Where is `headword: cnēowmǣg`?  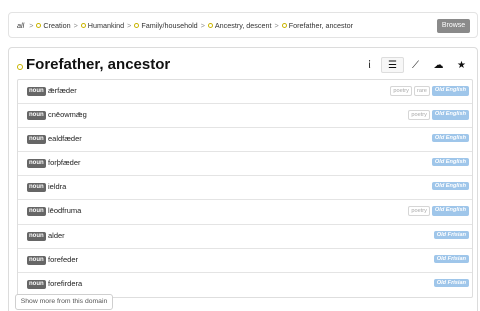
headword: cnēowmǣg is located at coordinates (67, 114).